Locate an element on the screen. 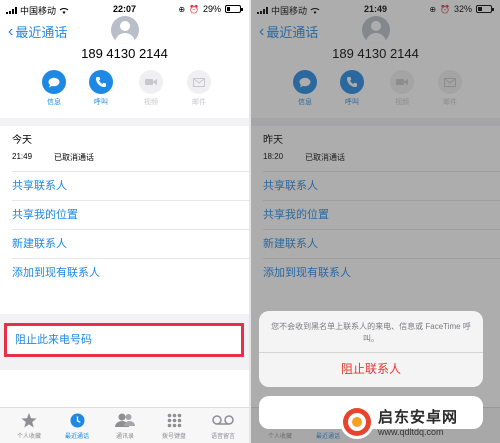  mail-label: 邮件 is located at coordinates (199, 102).